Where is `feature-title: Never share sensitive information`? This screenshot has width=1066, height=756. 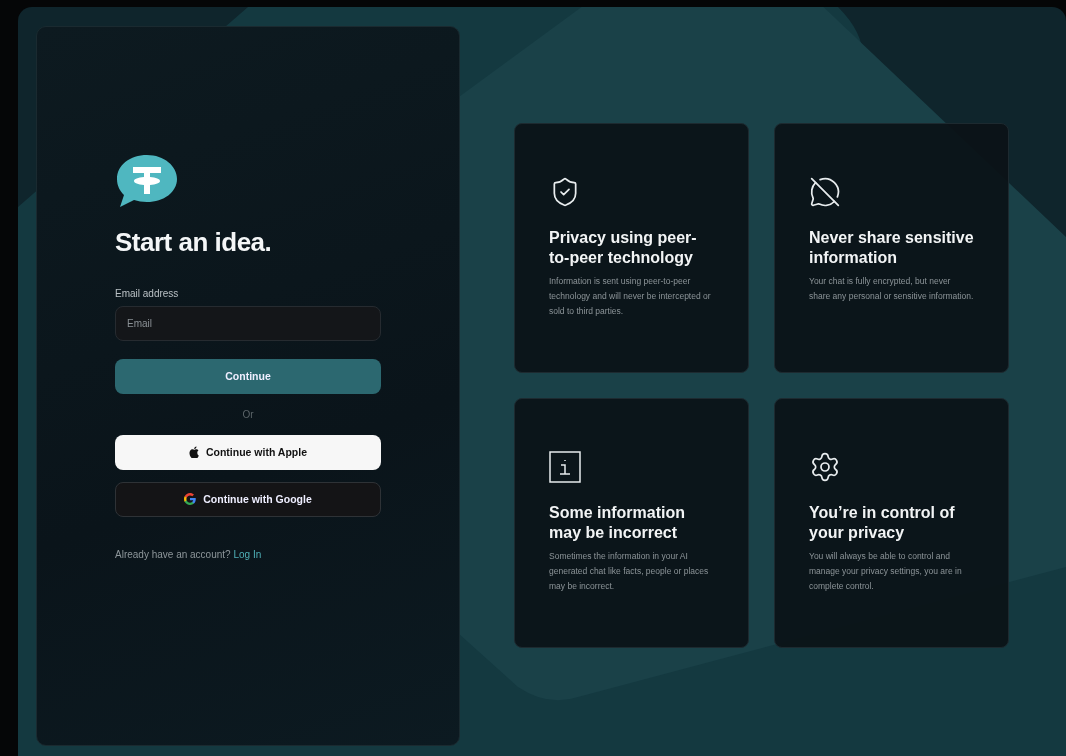 feature-title: Never share sensitive information is located at coordinates (891, 248).